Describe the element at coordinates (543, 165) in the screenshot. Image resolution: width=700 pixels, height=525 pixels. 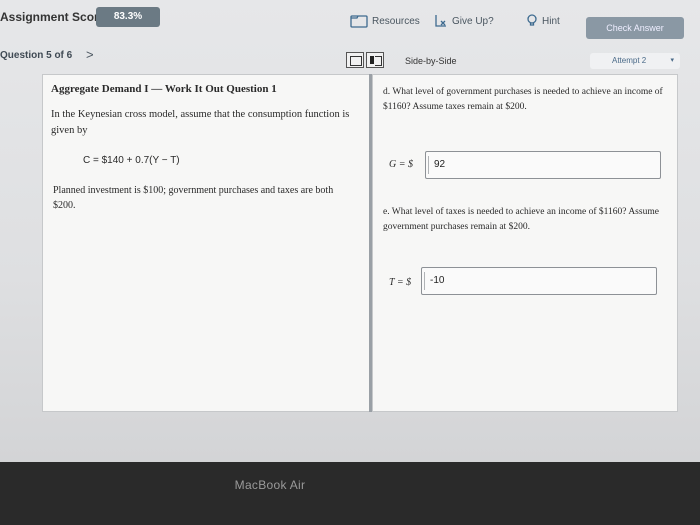
I see `g-answer-input: 92` at that location.